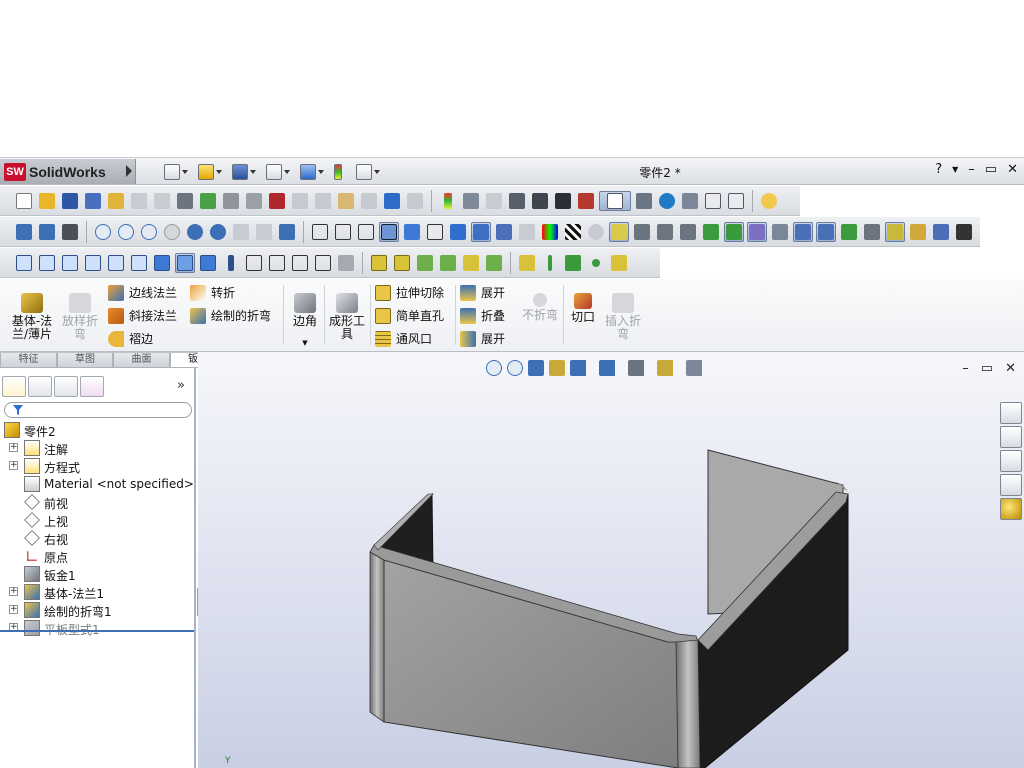  Describe the element at coordinates (185, 262) in the screenshot. I see `trimetric-view-button` at that location.